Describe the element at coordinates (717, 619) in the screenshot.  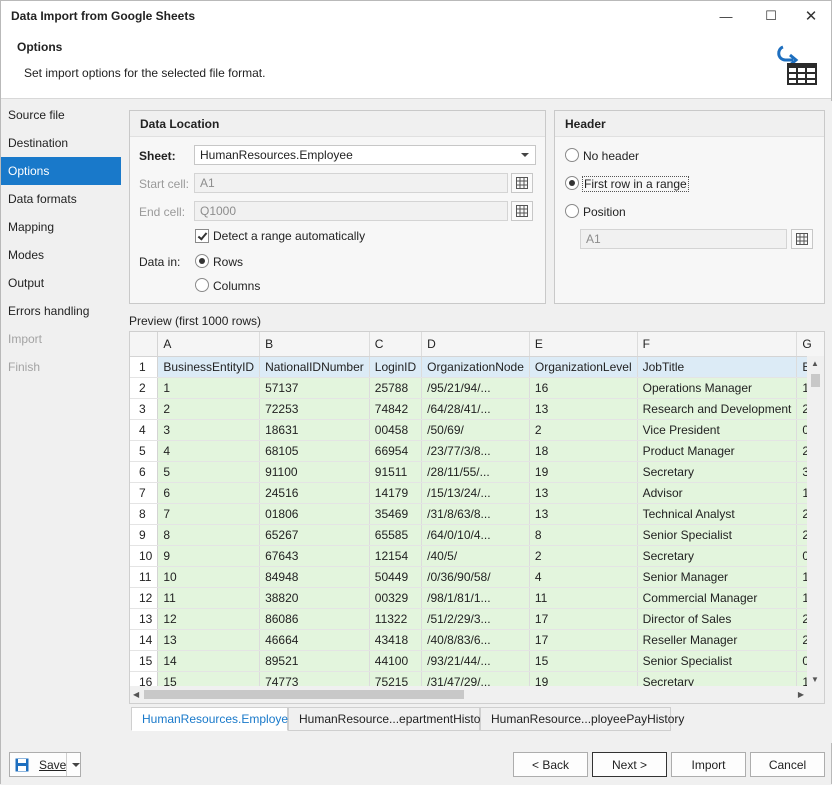
I see `table-cell: Director of Sales` at that location.